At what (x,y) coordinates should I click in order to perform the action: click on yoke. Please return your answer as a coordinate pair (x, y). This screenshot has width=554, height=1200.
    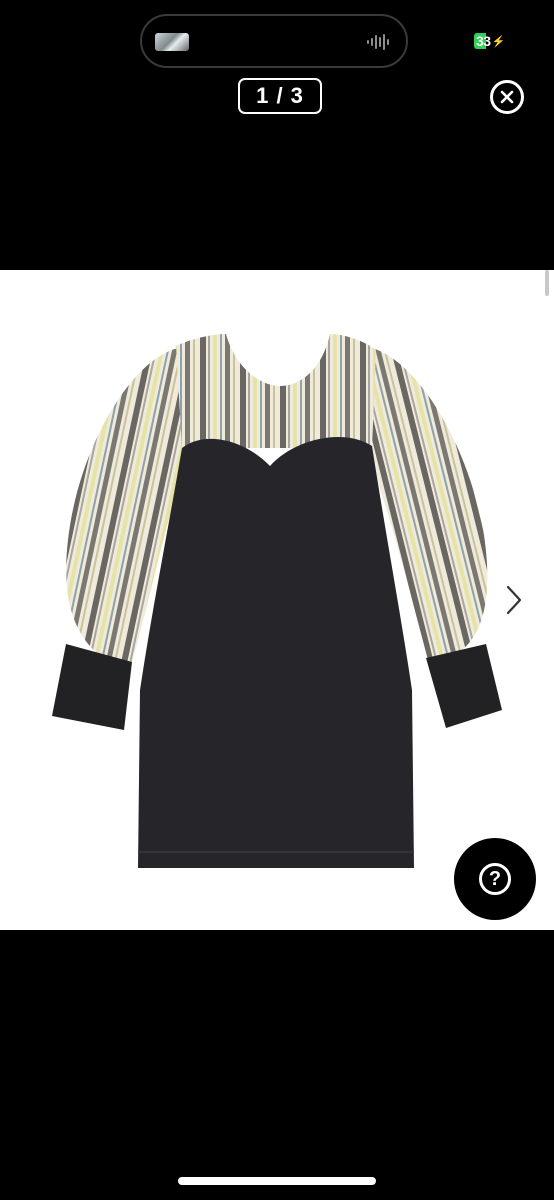
    Looking at the image, I should click on (276, 391).